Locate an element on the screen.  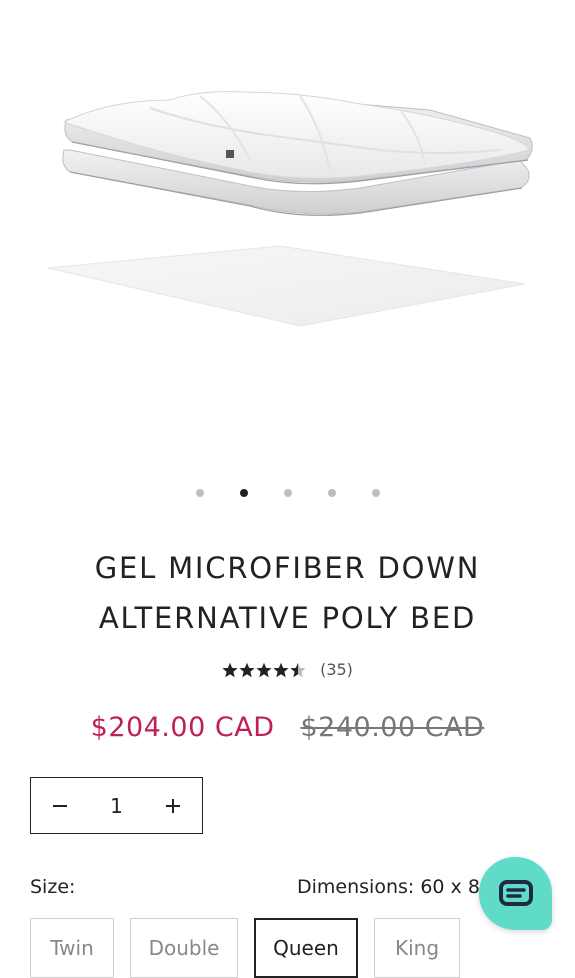
quantity-stepper: 1 is located at coordinates (116, 805).